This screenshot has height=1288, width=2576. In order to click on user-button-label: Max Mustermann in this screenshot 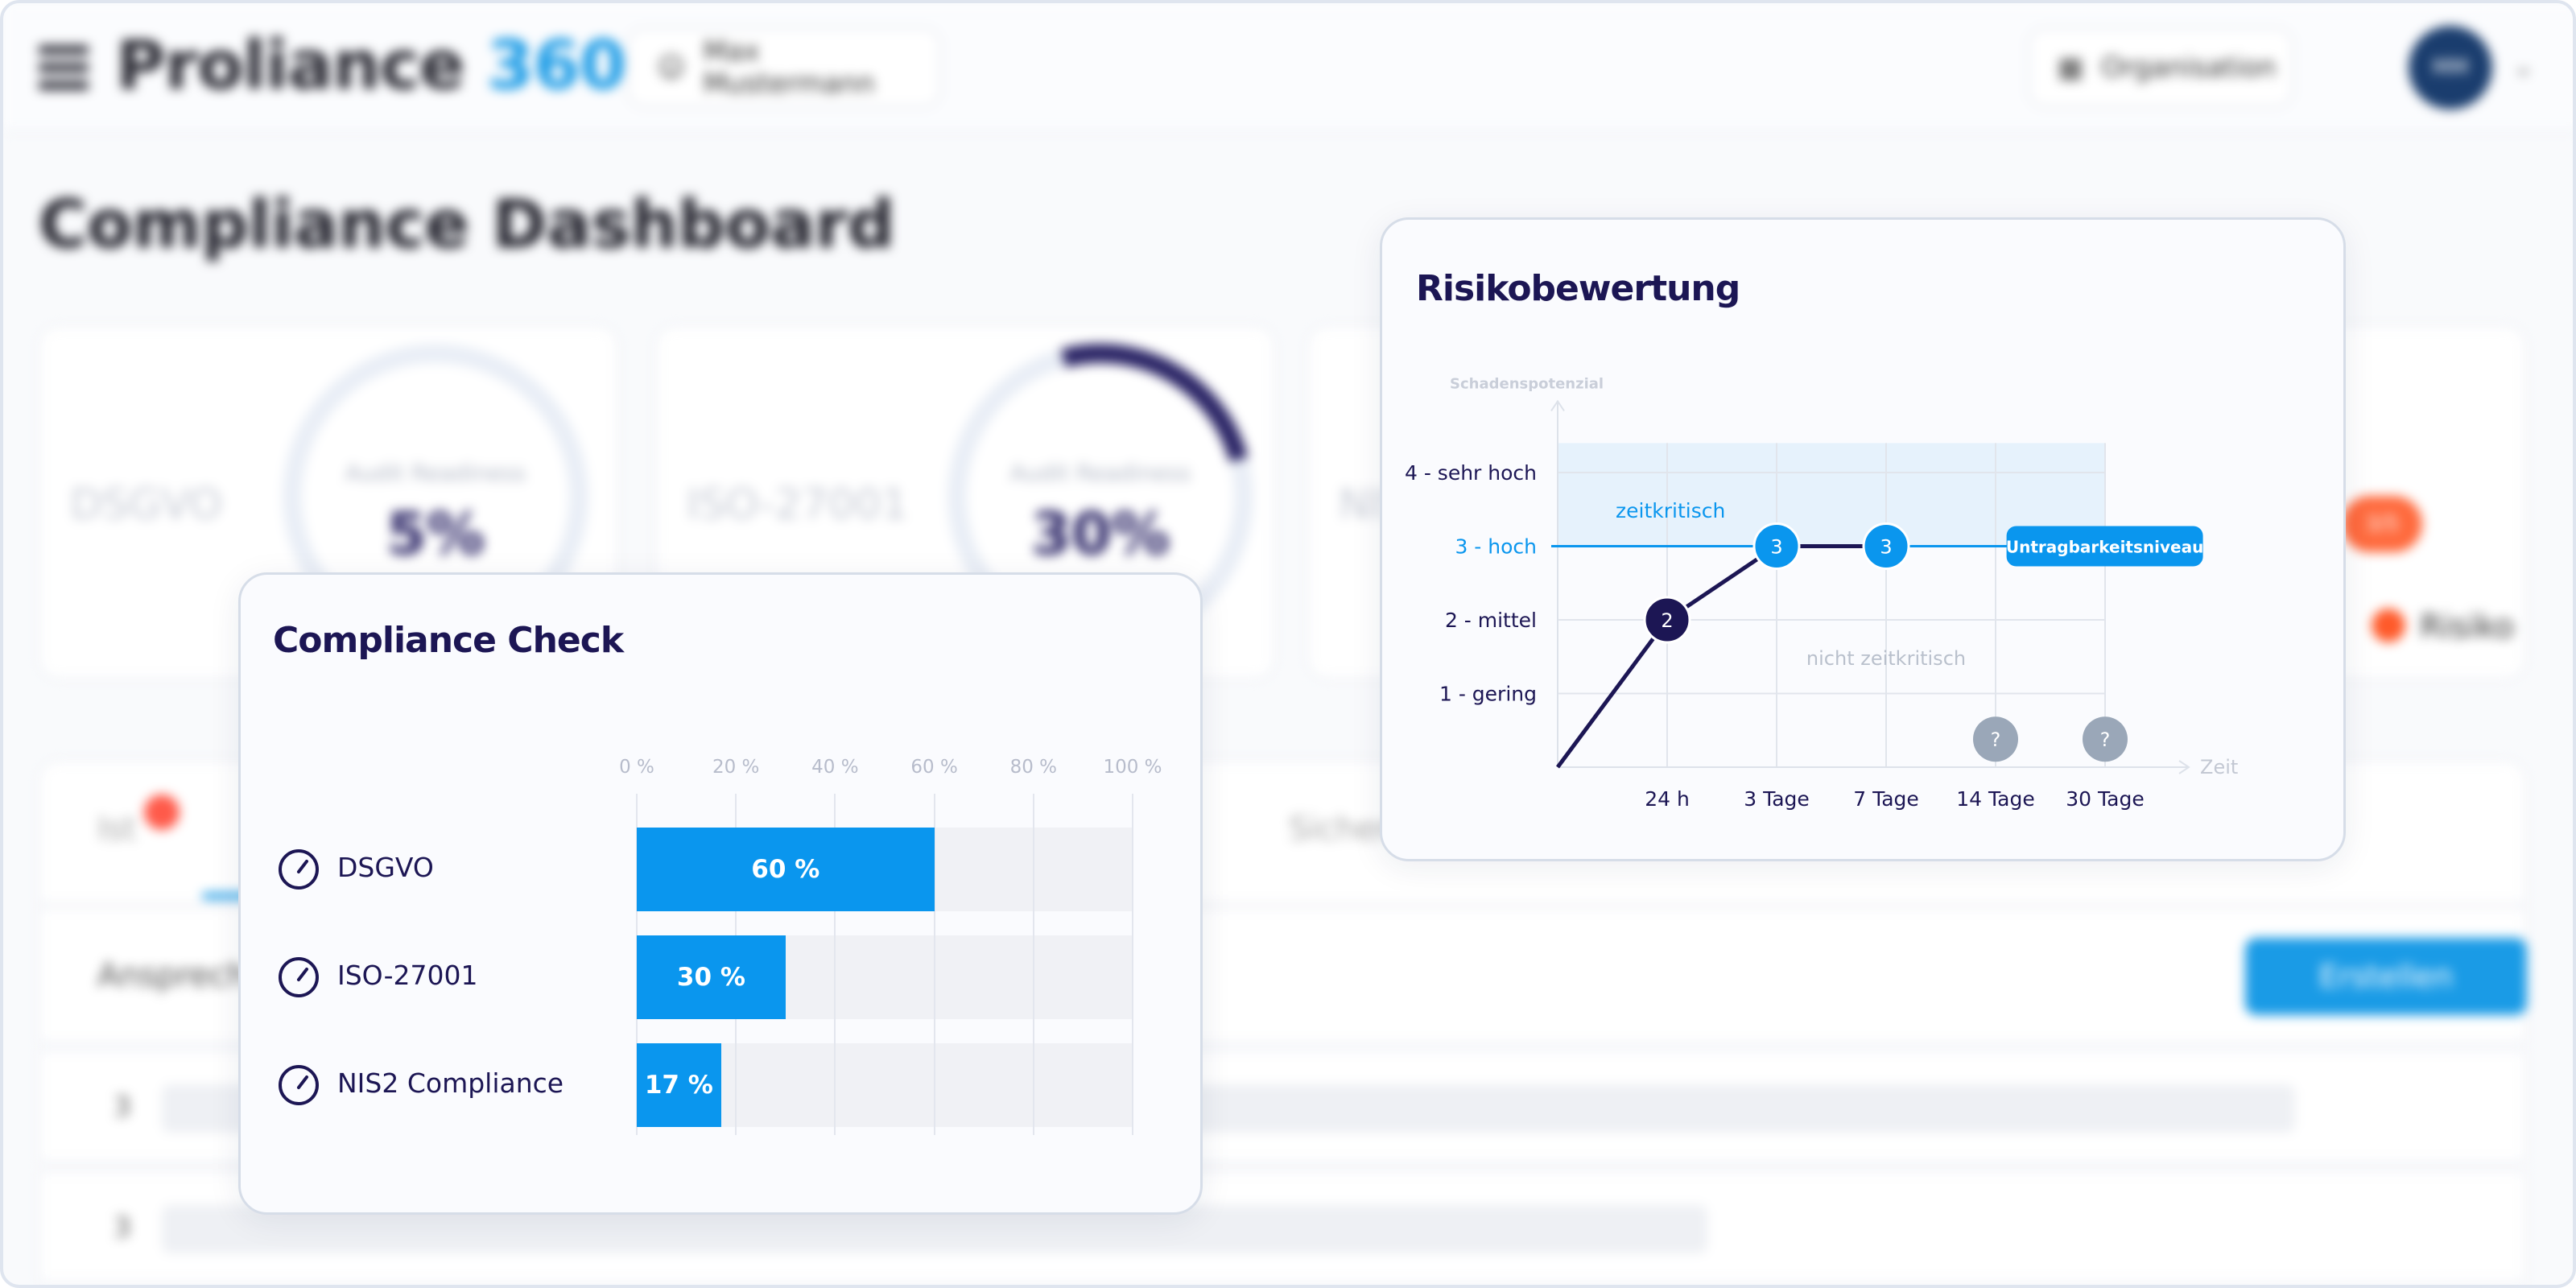, I will do `click(789, 67)`.